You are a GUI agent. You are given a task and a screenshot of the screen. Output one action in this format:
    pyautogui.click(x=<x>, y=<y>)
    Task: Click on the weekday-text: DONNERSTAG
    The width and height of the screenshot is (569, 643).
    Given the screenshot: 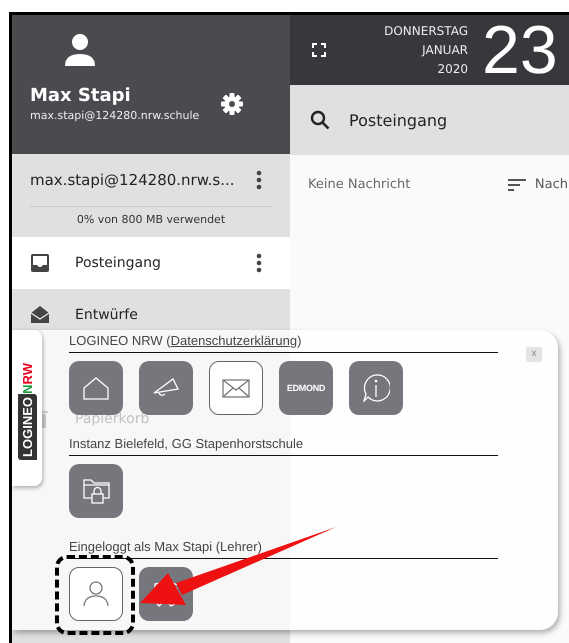 What is the action you would take?
    pyautogui.click(x=426, y=31)
    